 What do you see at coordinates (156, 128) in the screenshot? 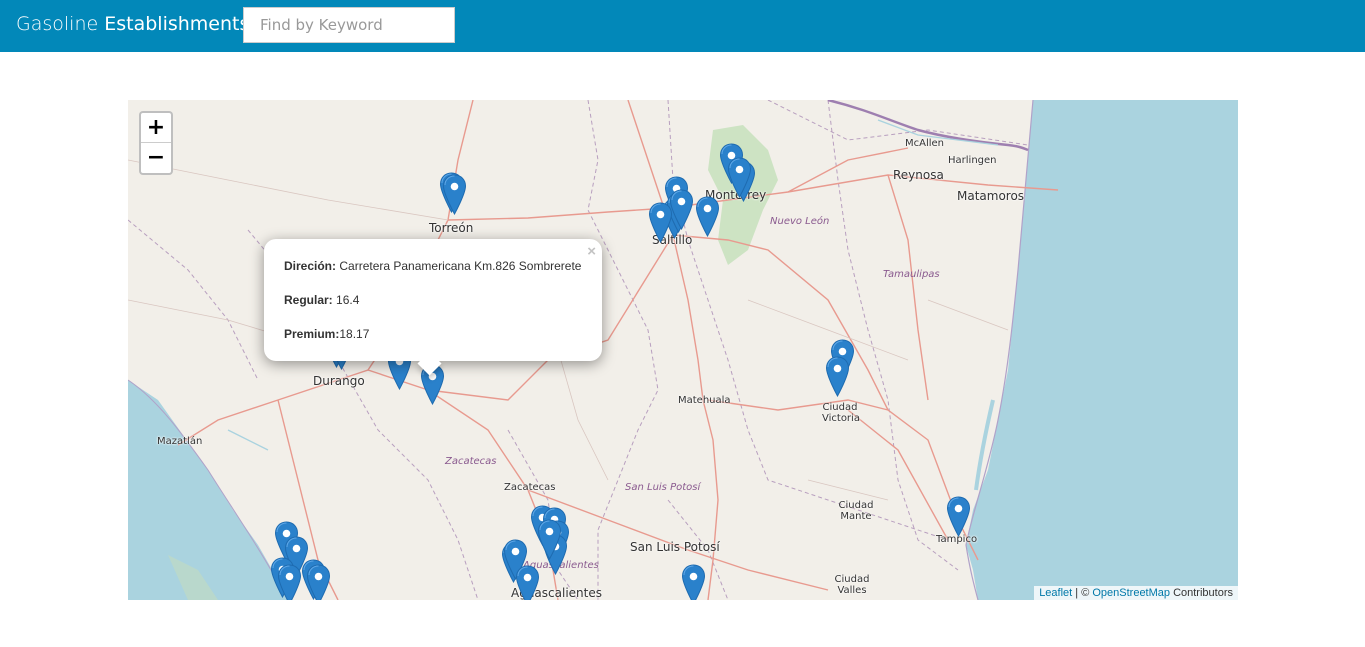
I see `zoom-in-button: +` at bounding box center [156, 128].